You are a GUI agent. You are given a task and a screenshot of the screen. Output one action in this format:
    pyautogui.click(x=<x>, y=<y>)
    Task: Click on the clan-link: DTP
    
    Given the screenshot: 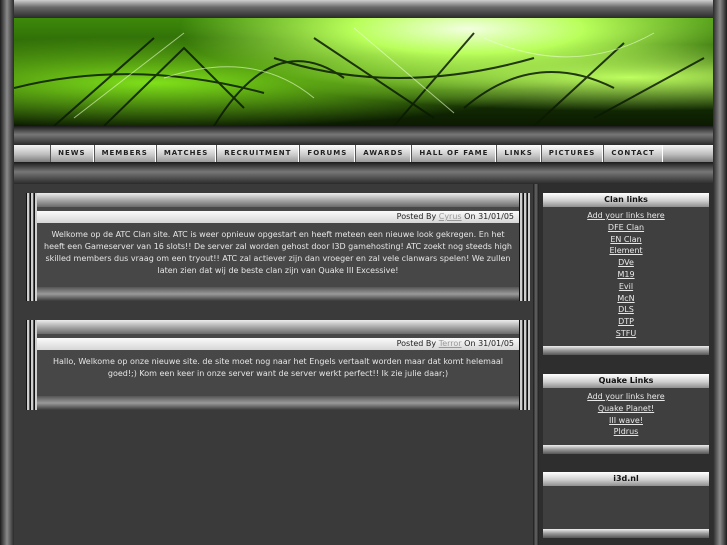 What is the action you would take?
    pyautogui.click(x=626, y=322)
    